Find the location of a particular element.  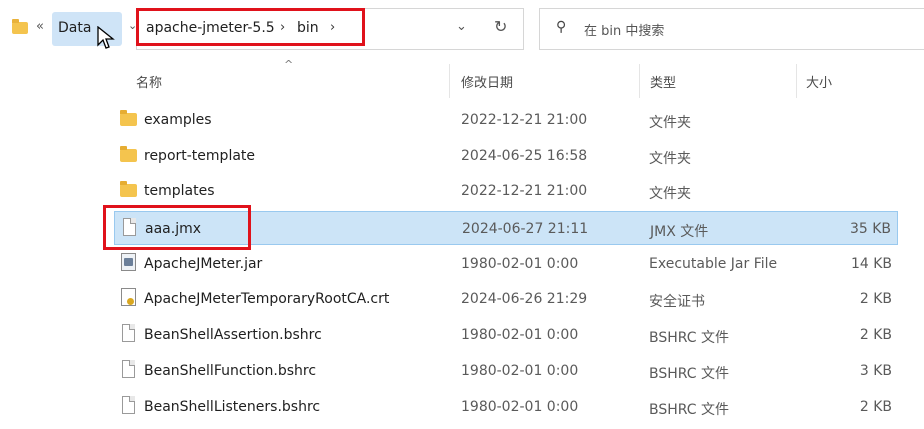

search-placeholder: 在 bin 中搜索 is located at coordinates (624, 31).